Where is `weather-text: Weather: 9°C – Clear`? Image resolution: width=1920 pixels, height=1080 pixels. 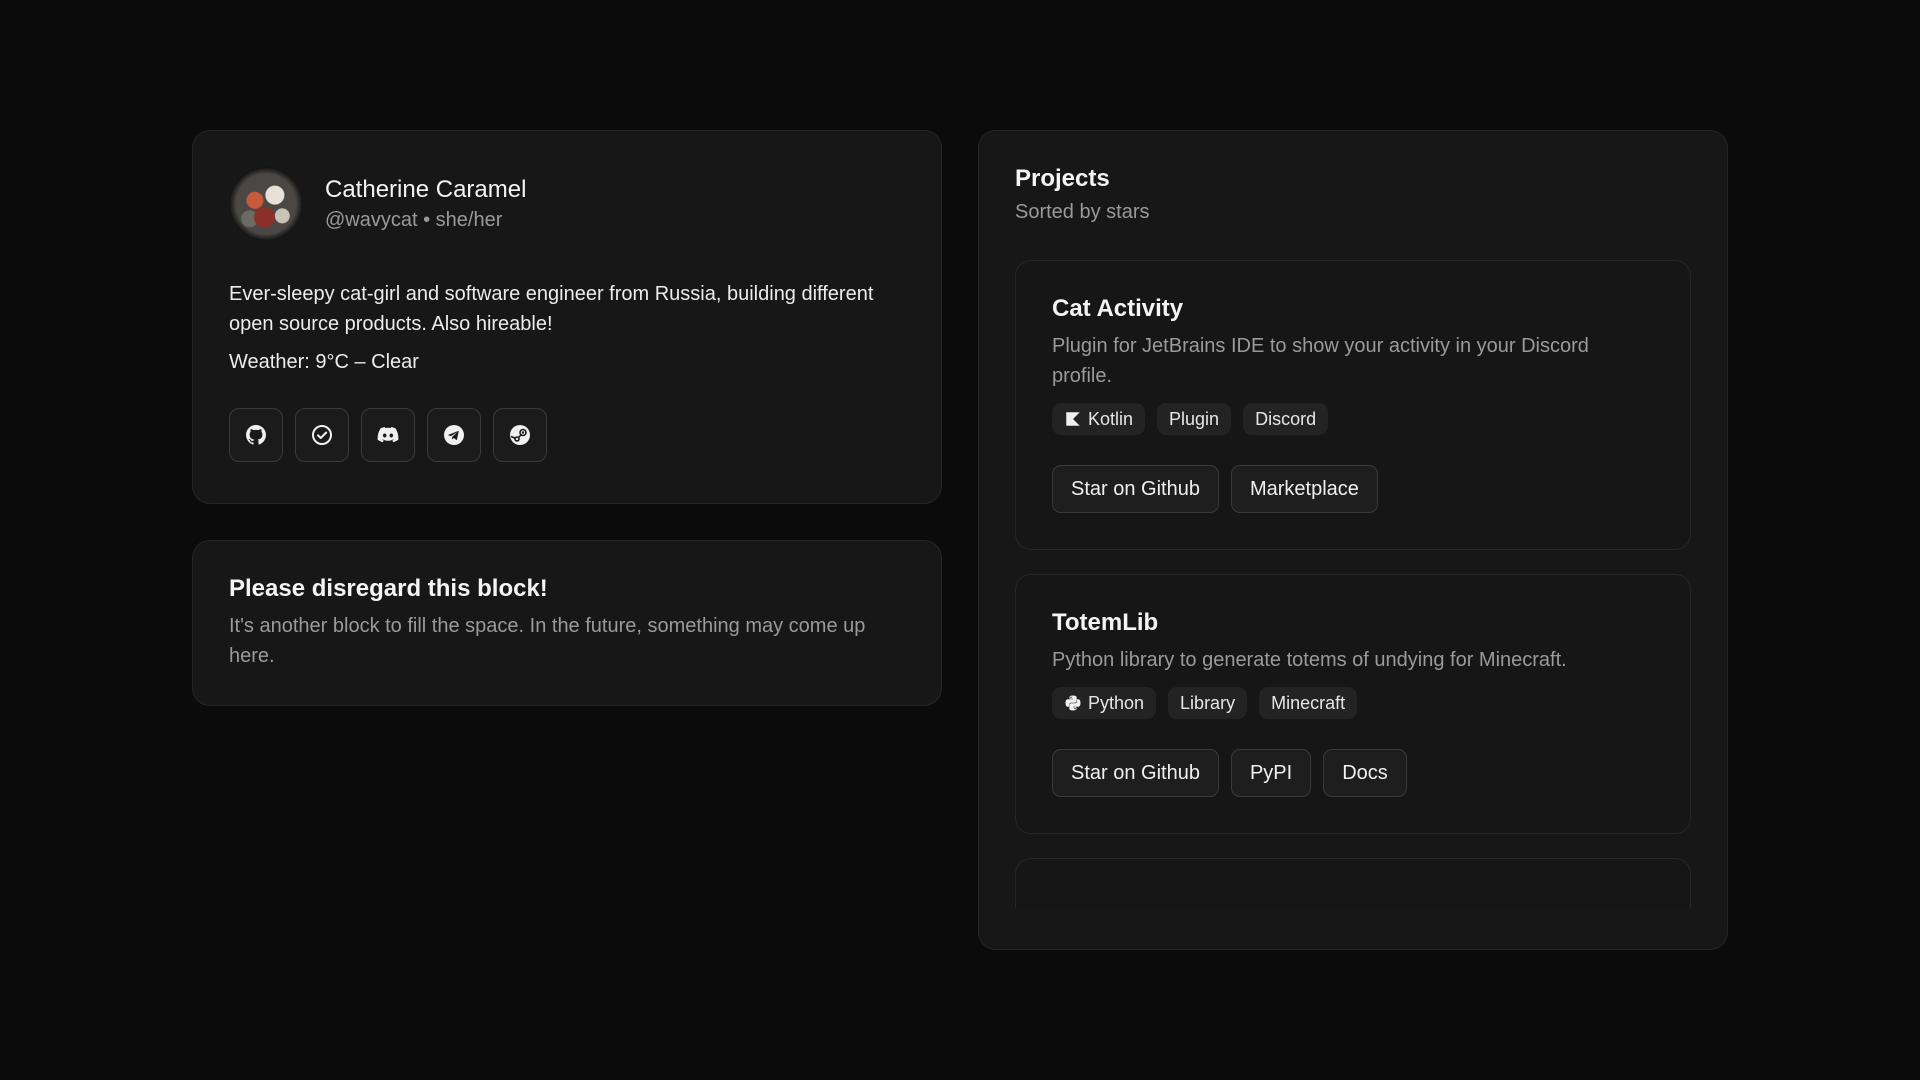 weather-text: Weather: 9°C – Clear is located at coordinates (324, 362).